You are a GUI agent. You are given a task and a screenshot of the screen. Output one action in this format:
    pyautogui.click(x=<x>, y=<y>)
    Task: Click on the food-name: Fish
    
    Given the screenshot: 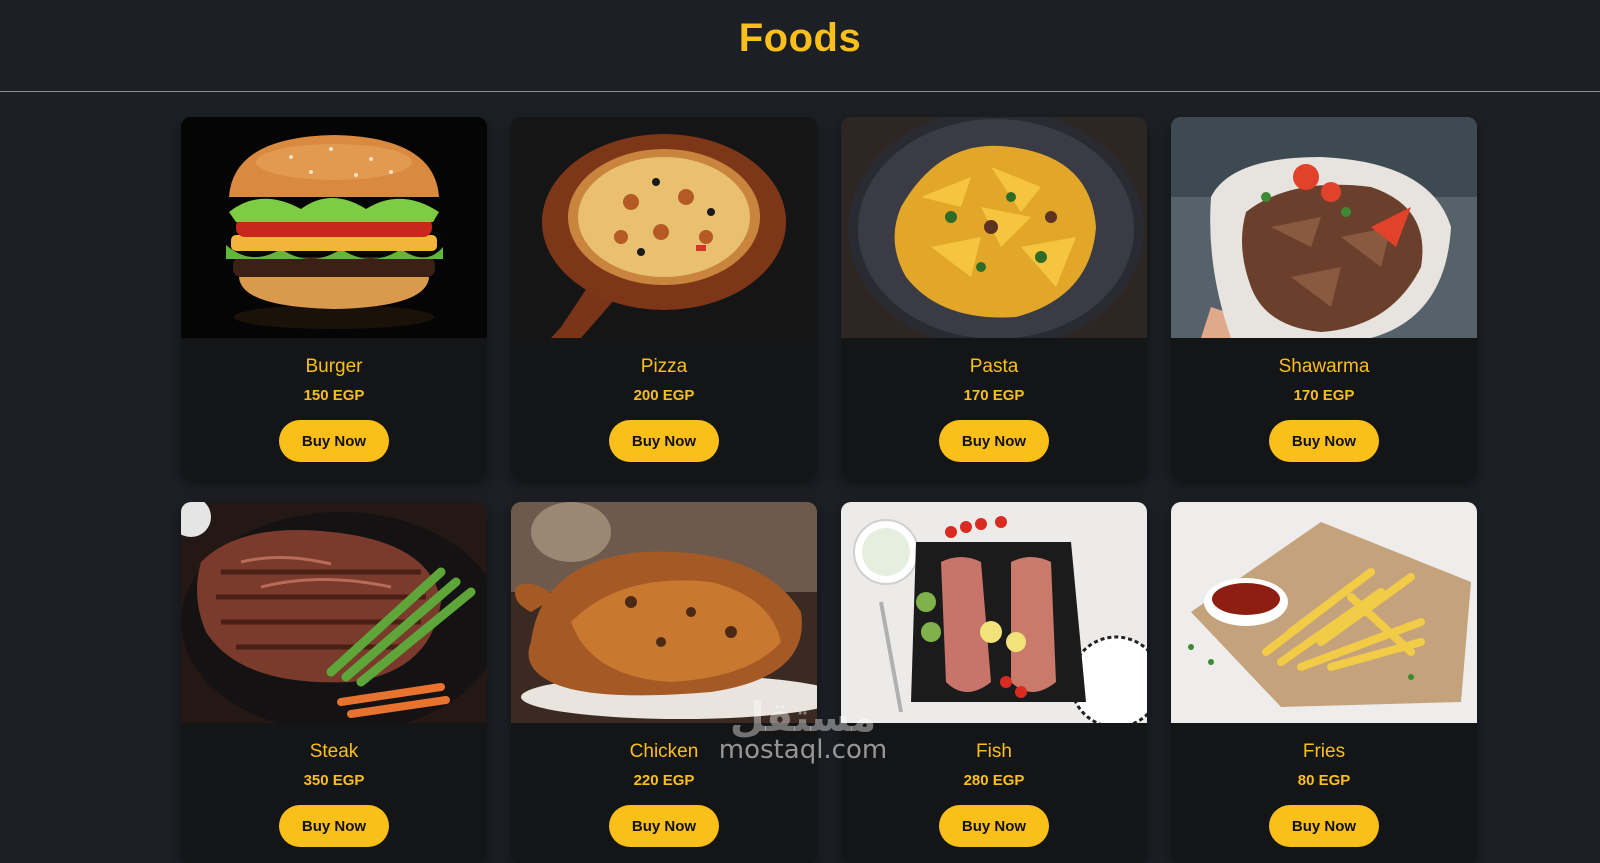 What is the action you would take?
    pyautogui.click(x=994, y=751)
    